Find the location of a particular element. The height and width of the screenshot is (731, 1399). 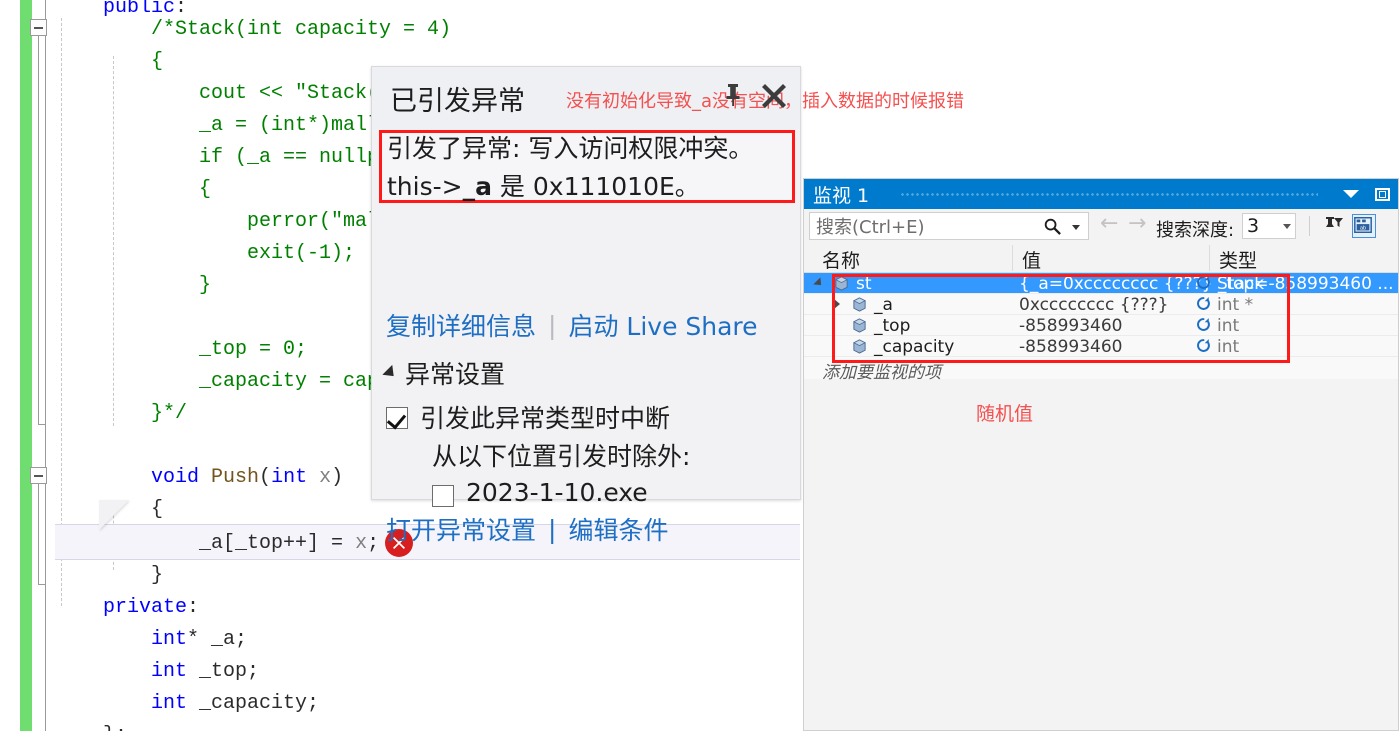

exception-action-links: 复制详细信息 | 启动 Live Share is located at coordinates (572, 325).